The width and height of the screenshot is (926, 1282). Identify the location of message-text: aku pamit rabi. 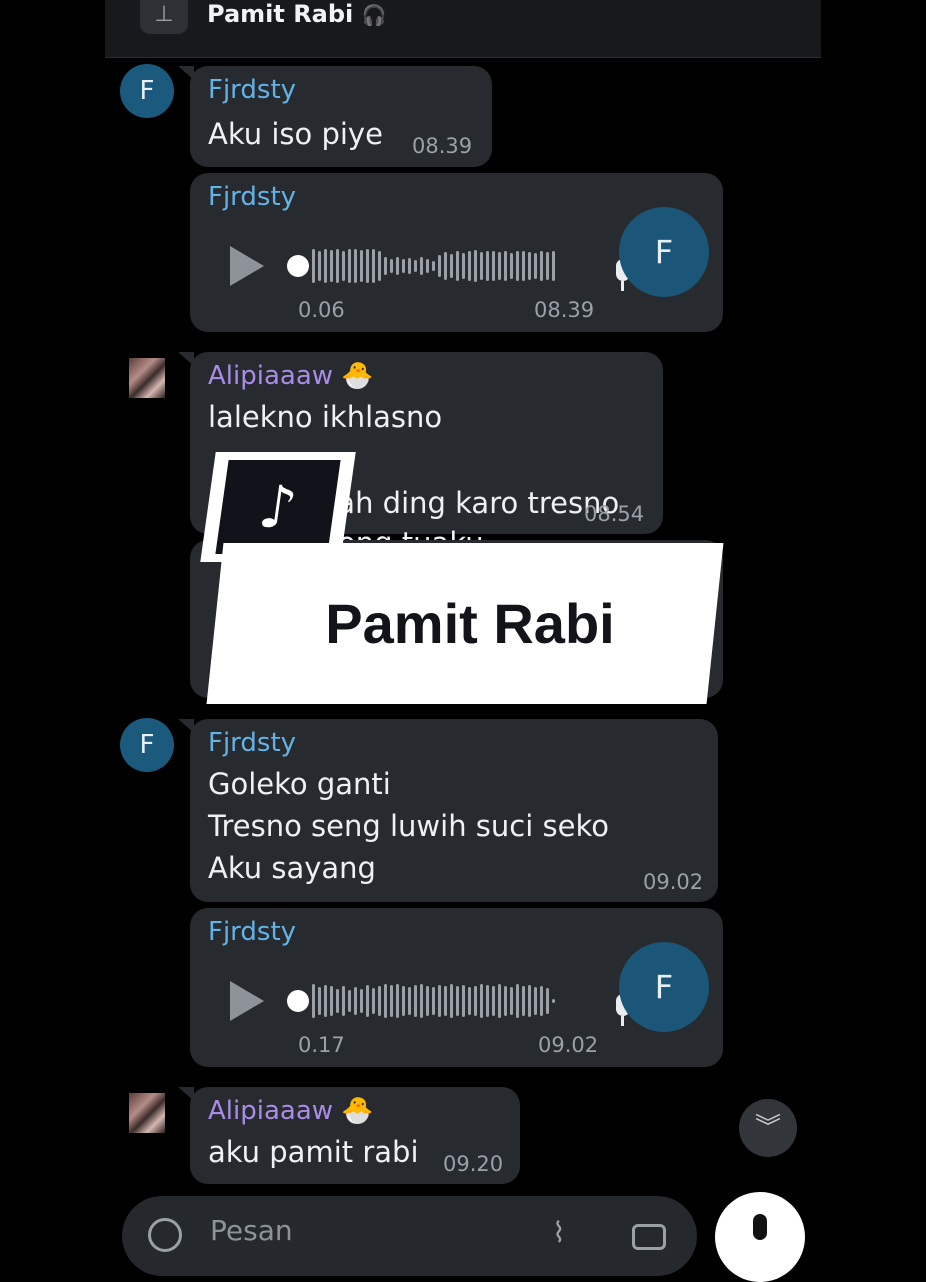
(313, 1152).